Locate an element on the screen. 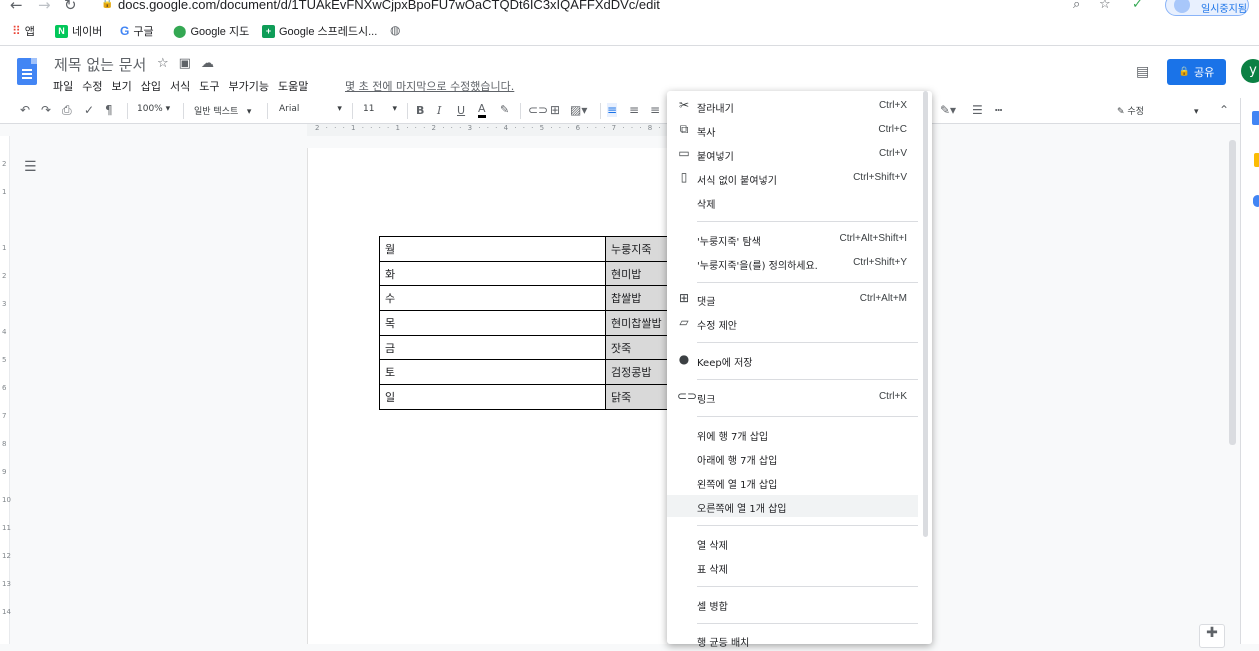  cloud-status-icon: ☁ is located at coordinates (207, 63).